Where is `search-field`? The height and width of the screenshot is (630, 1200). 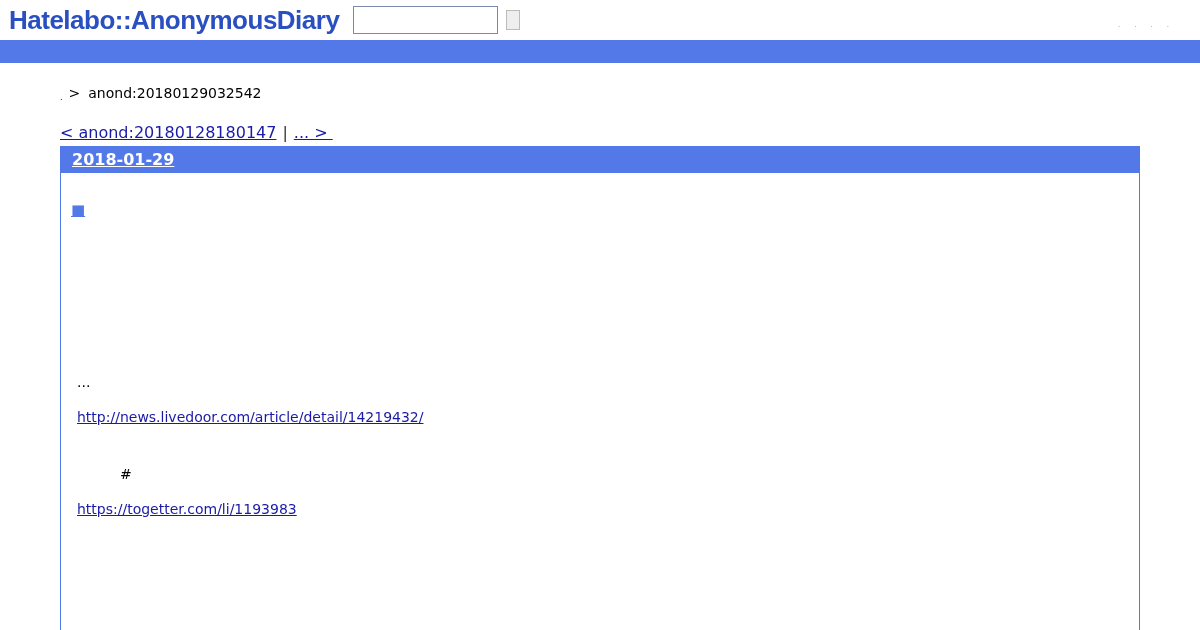 search-field is located at coordinates (426, 20).